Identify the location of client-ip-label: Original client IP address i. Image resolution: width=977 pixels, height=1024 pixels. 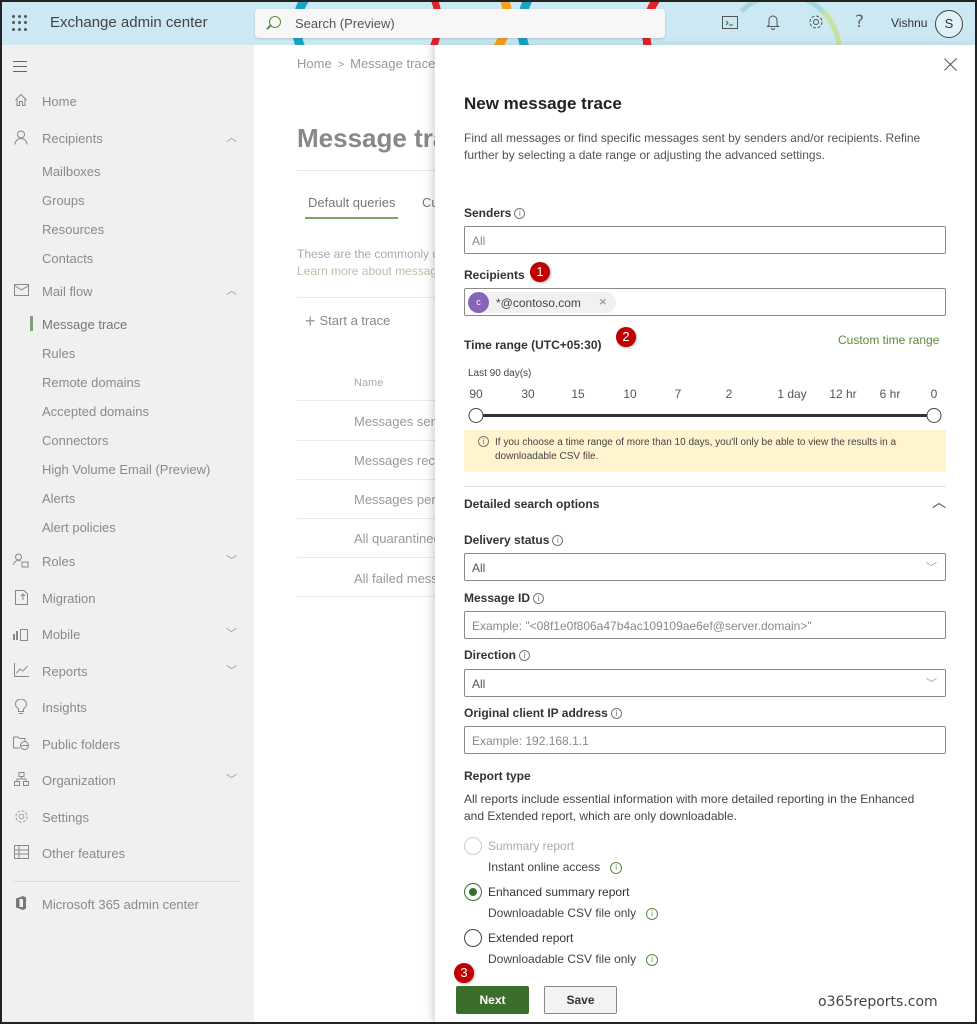
(543, 713).